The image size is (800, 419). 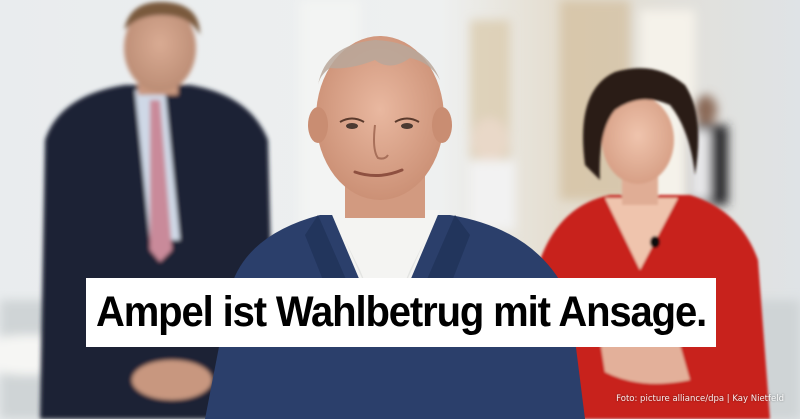 I want to click on headline-text: Ampel ist Wahlbetrug mit Ansage., so click(x=401, y=312).